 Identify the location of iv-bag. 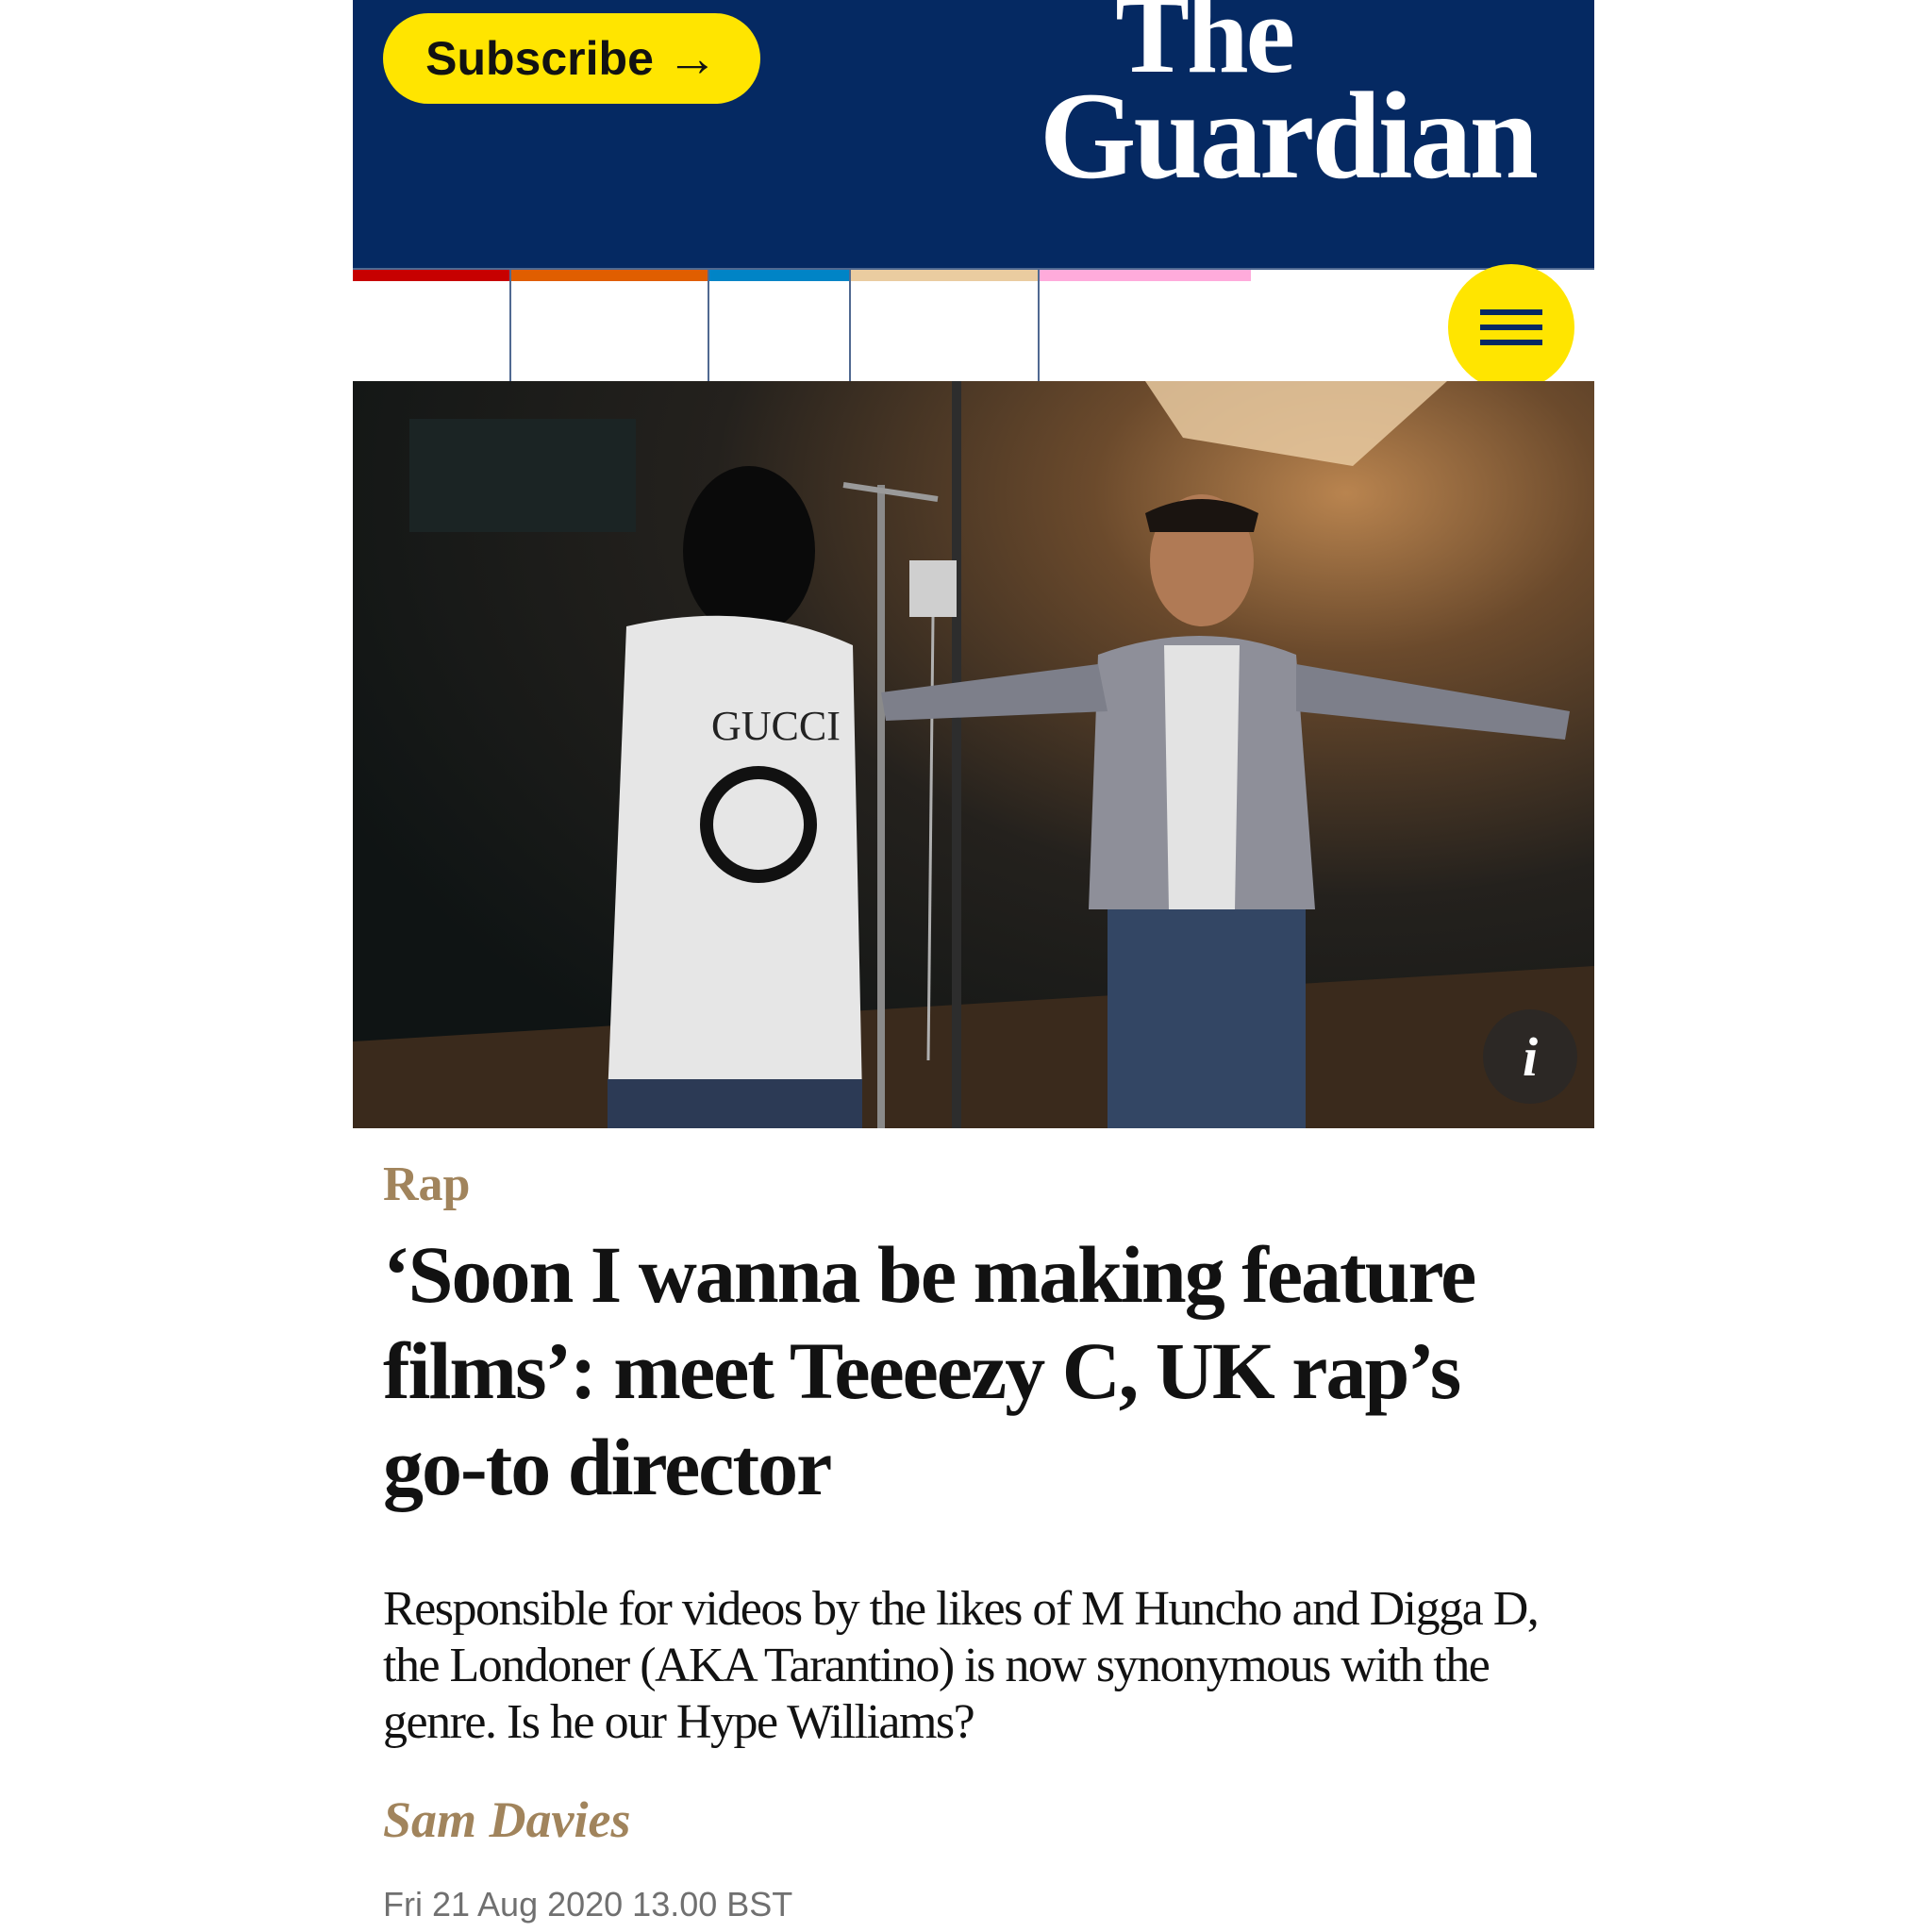
(933, 588).